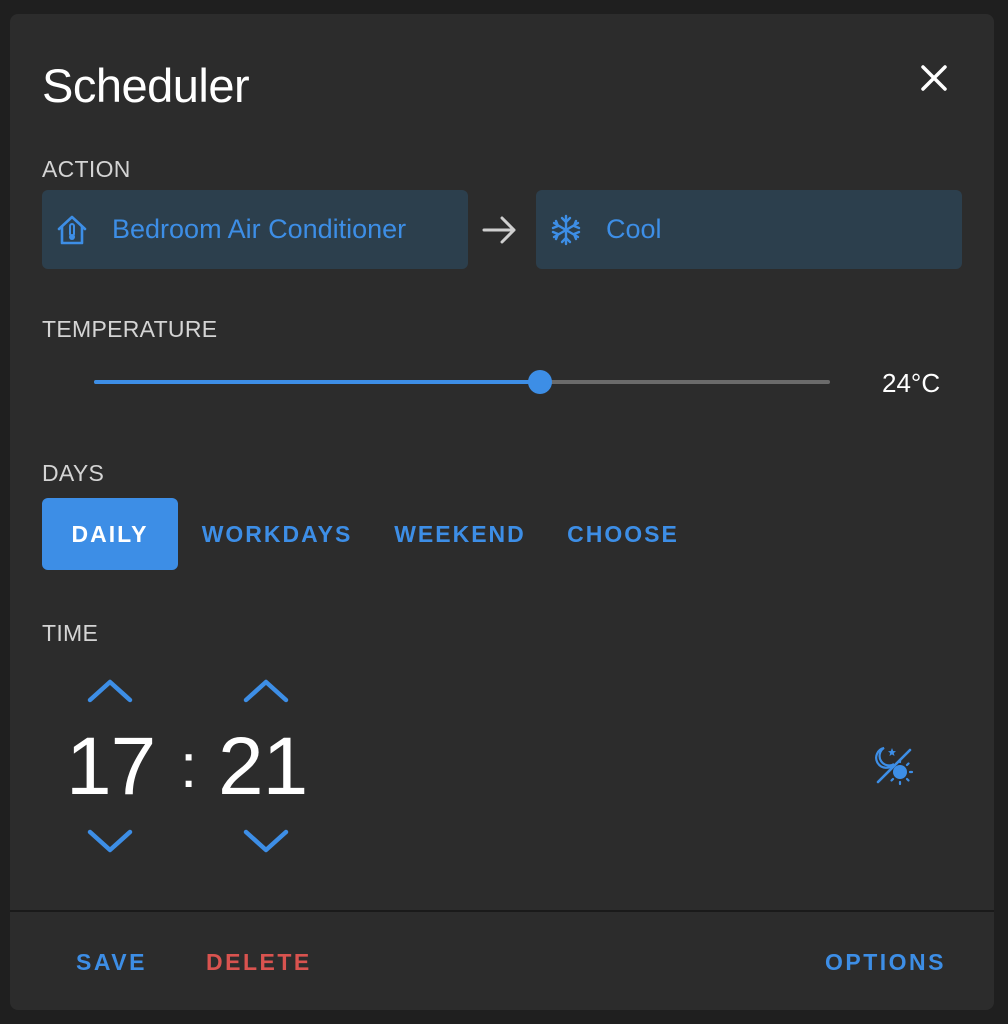 The width and height of the screenshot is (1008, 1024). Describe the element at coordinates (885, 962) in the screenshot. I see `options-button: OPTIONS` at that location.